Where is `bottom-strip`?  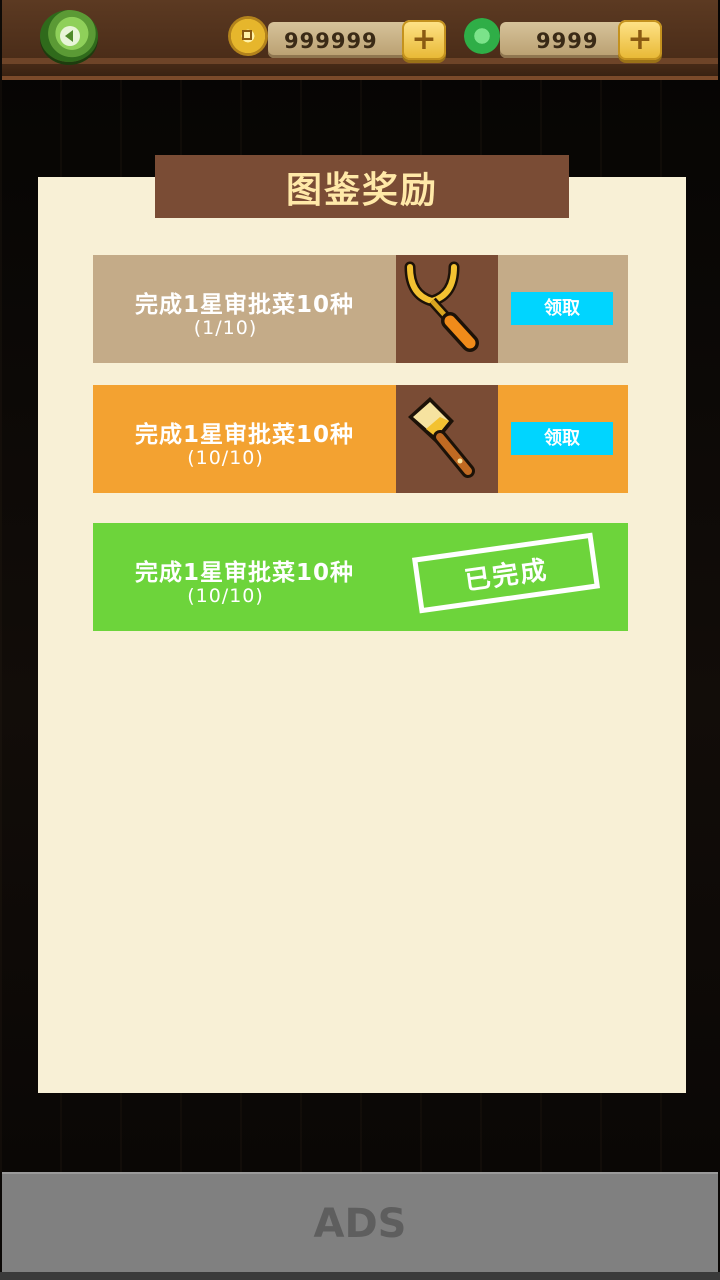 bottom-strip is located at coordinates (360, 1276).